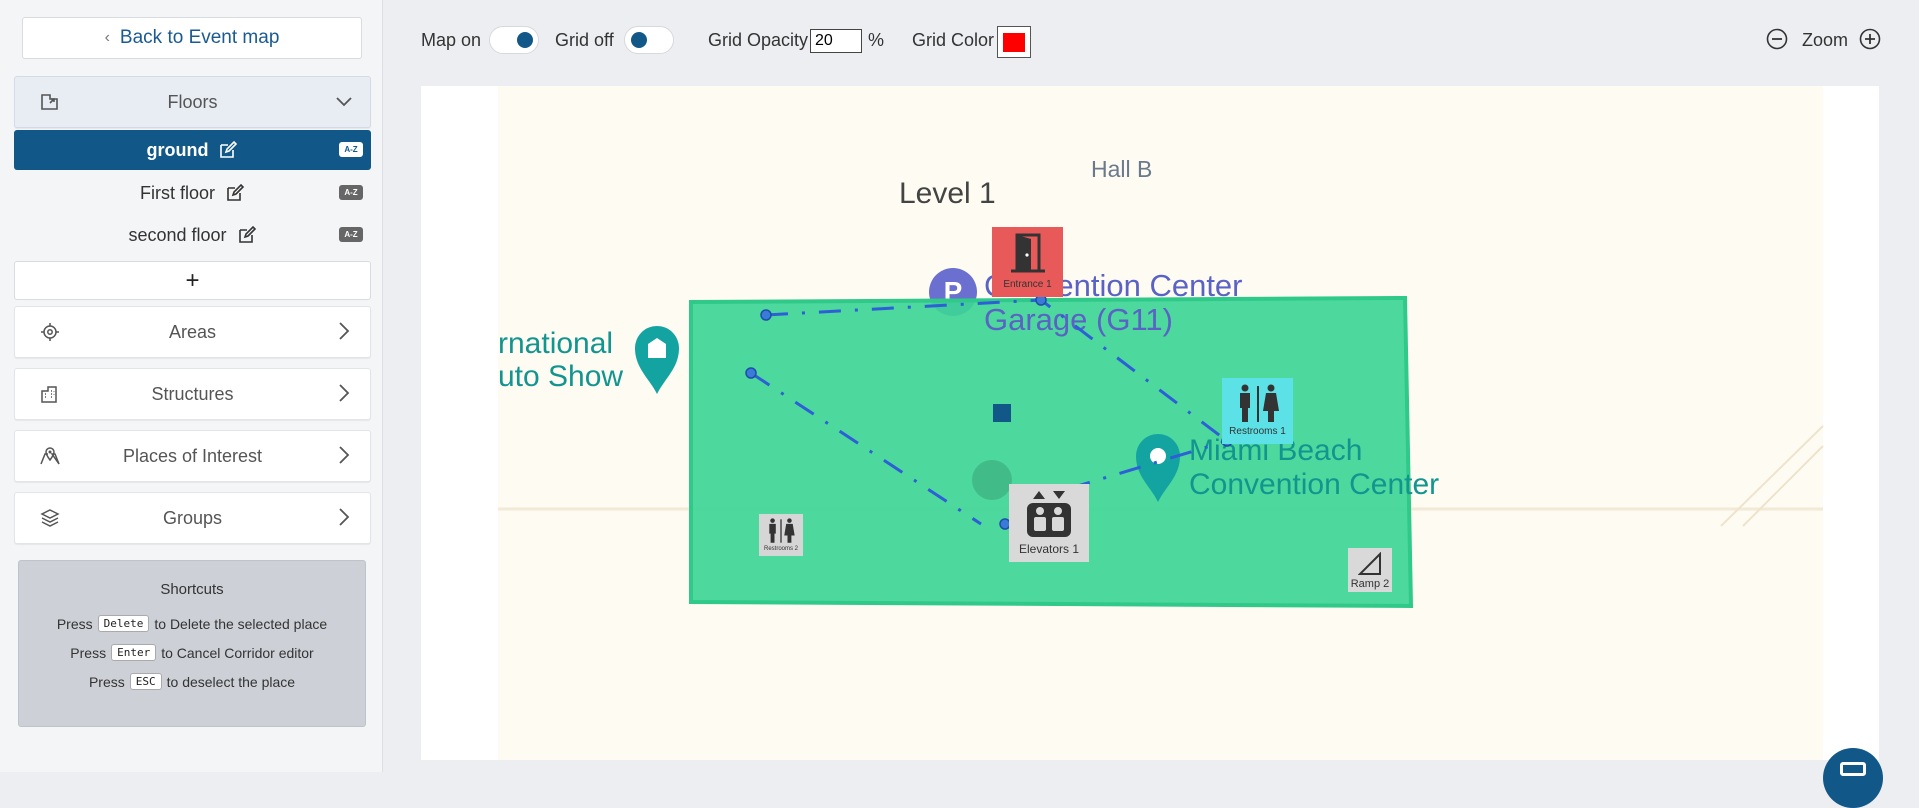  I want to click on areas-label: Areas, so click(192, 331).